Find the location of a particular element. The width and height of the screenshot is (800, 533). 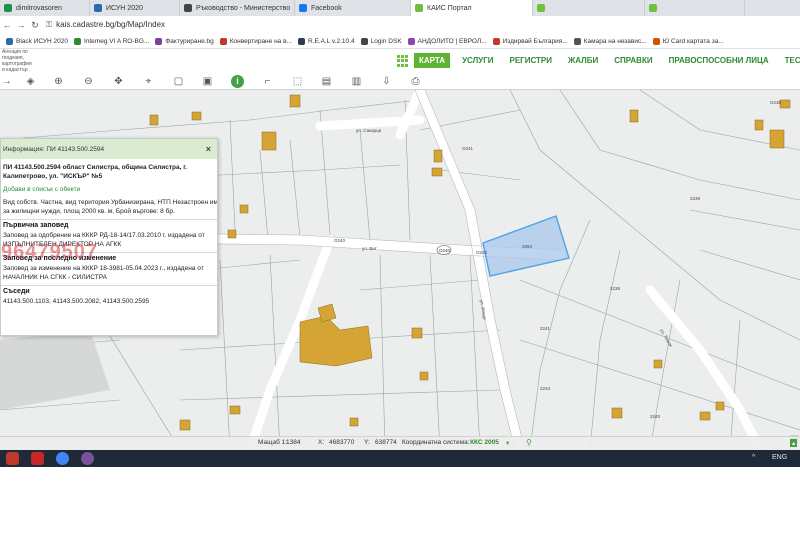

browser-tab: Facebook is located at coordinates (353, 8).